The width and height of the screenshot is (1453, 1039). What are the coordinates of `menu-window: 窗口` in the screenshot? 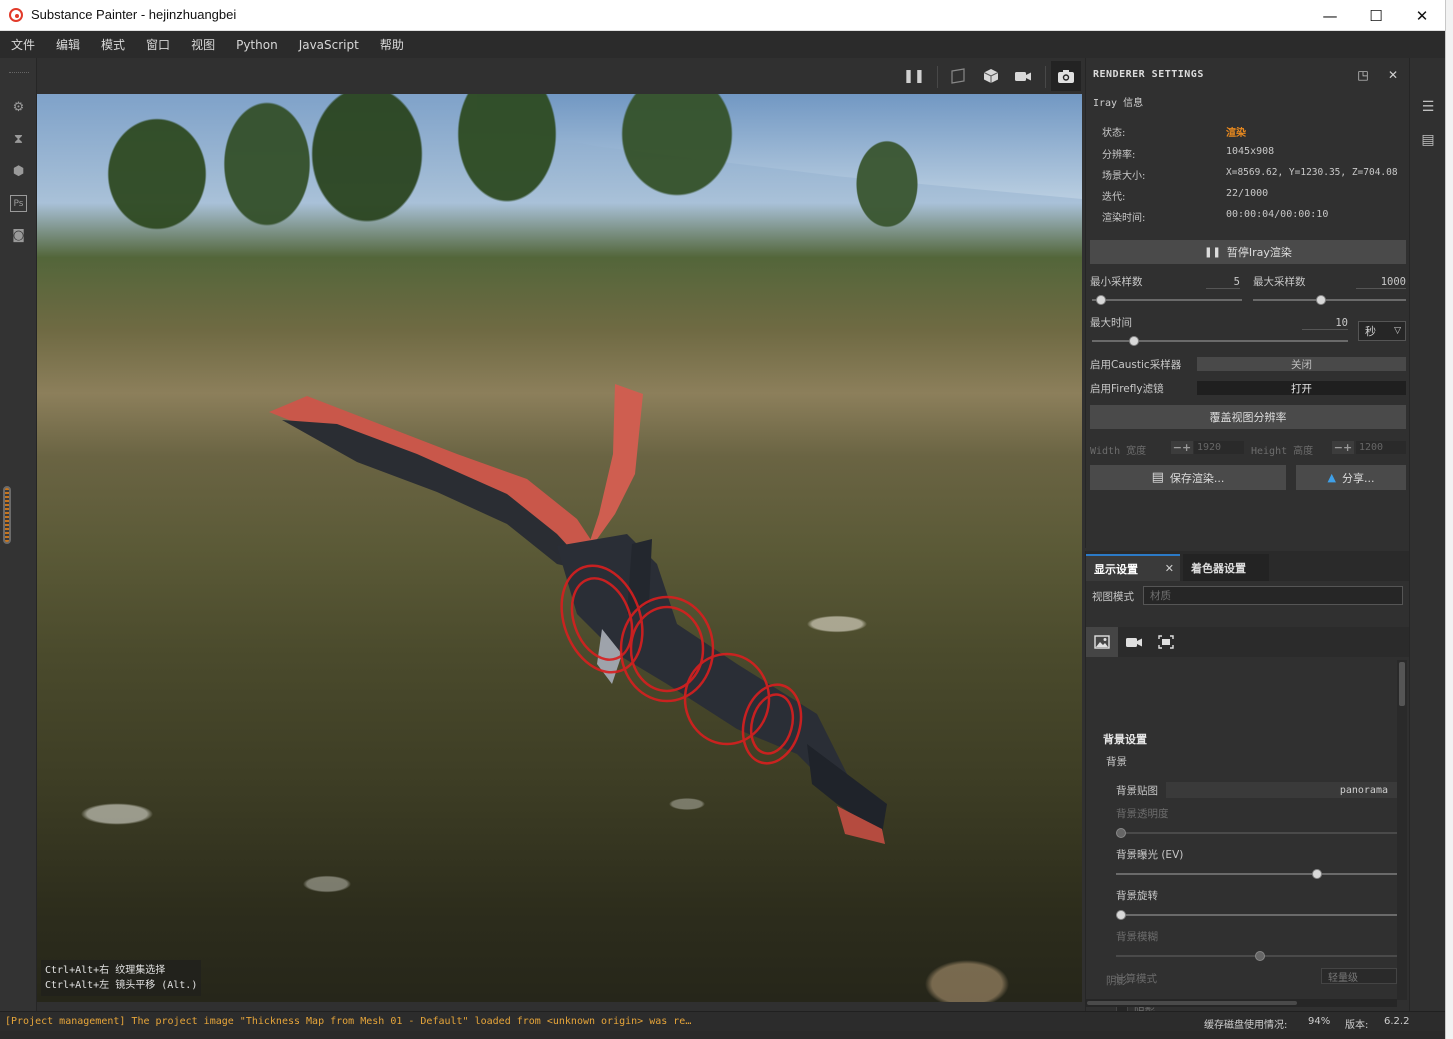 It's located at (158, 44).